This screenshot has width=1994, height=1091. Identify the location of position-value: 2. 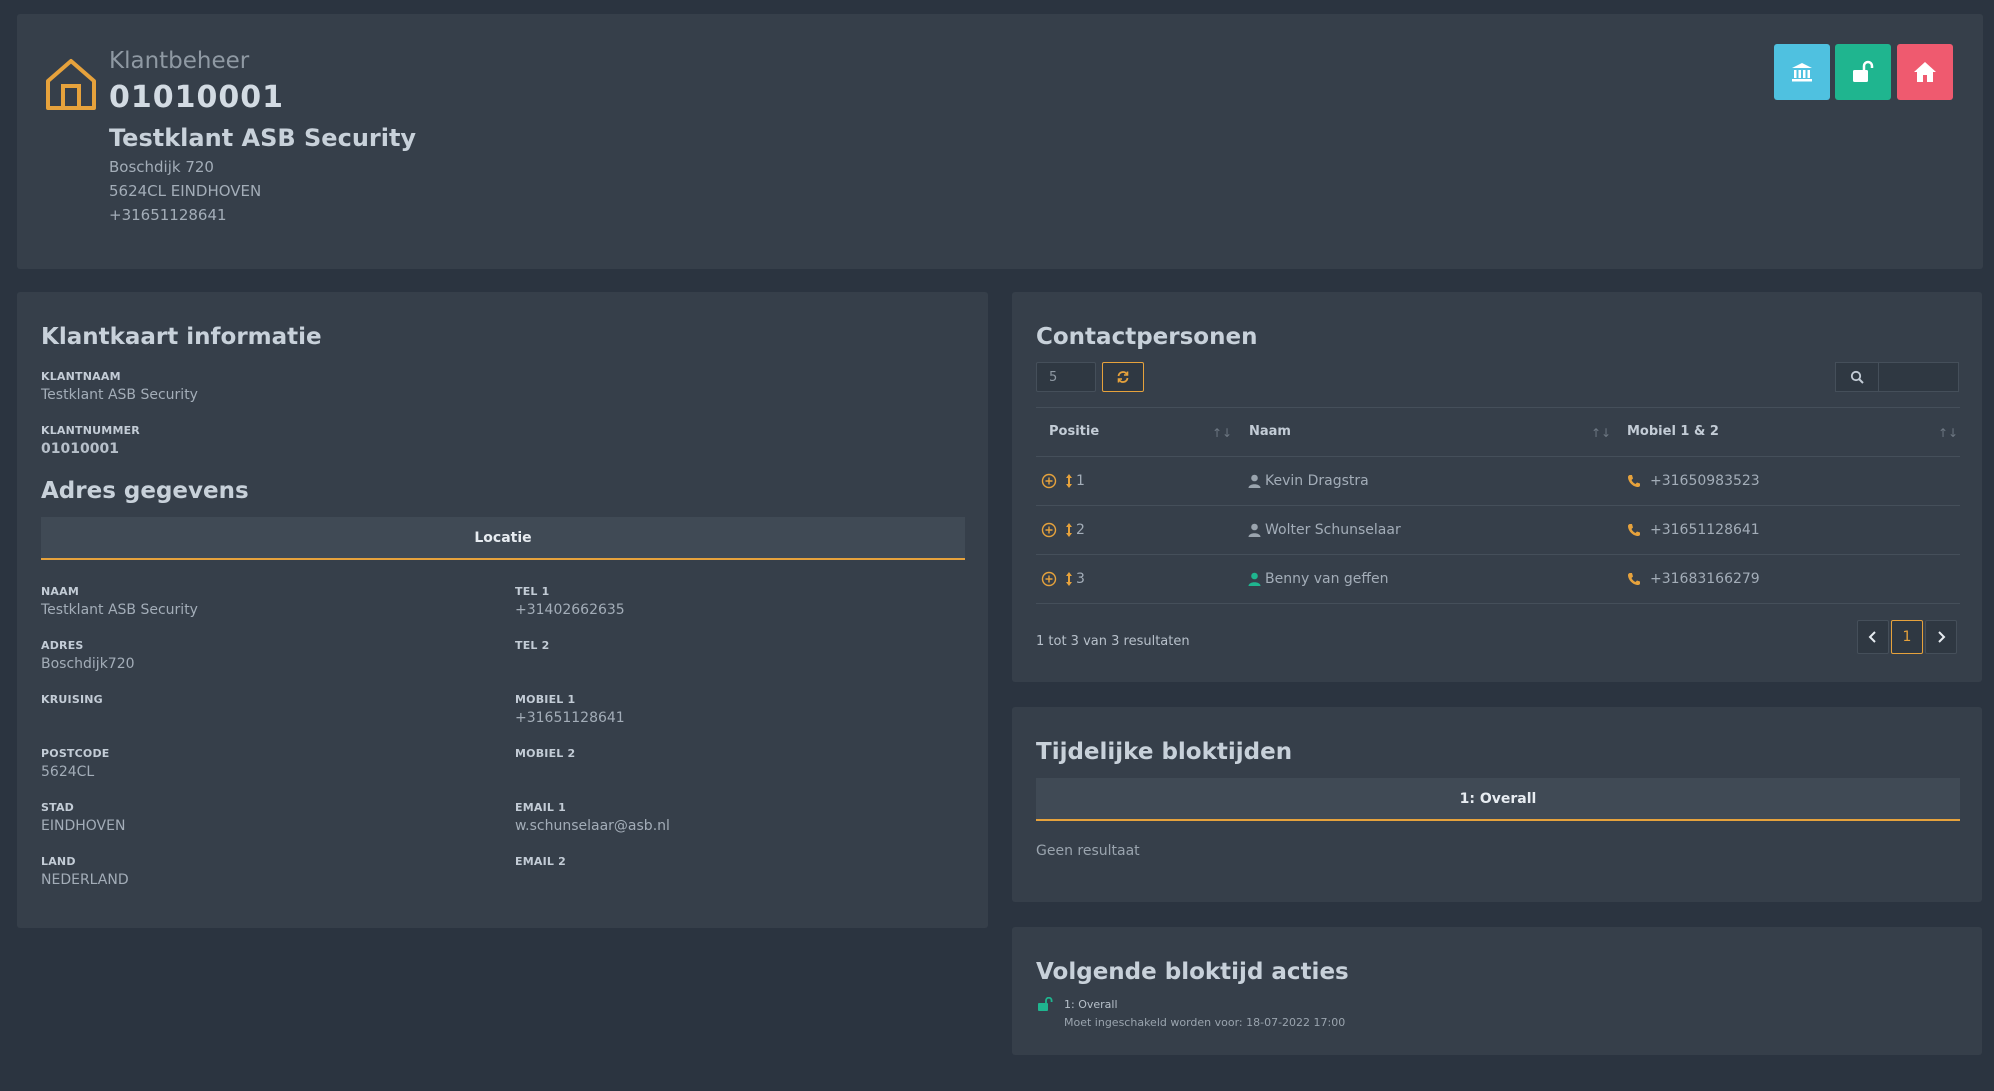
(1080, 530).